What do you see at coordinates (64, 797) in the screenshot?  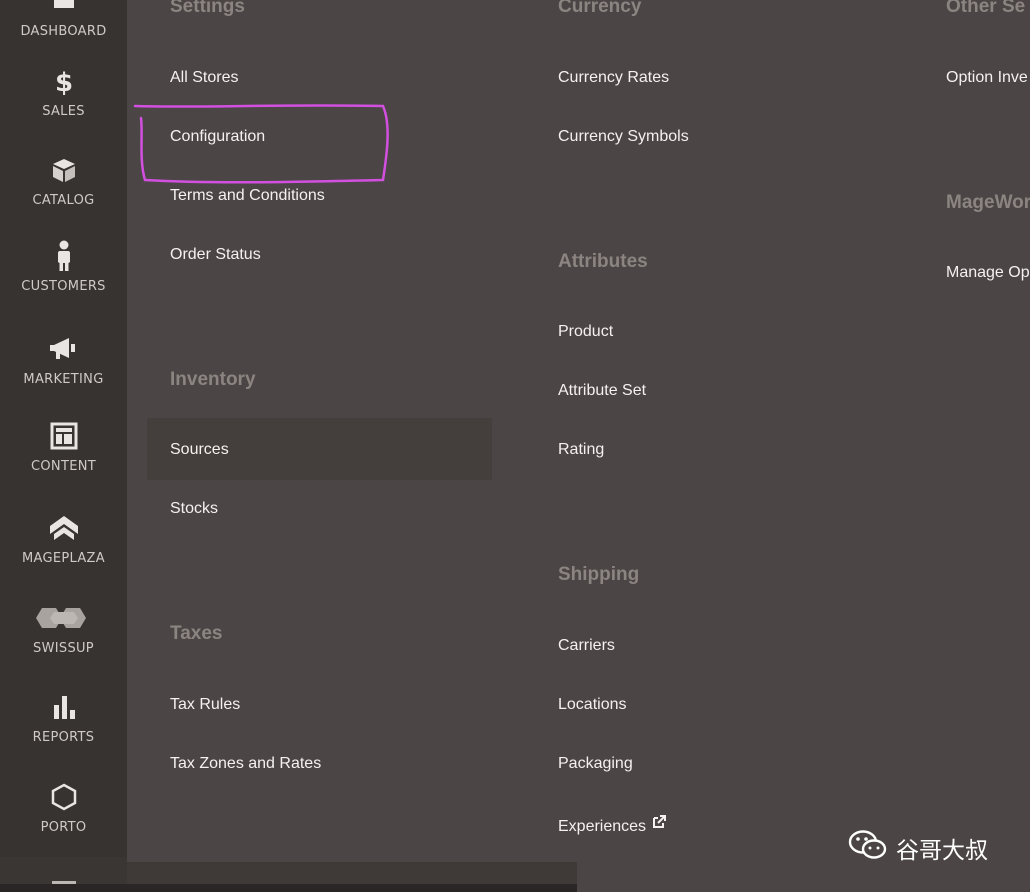 I see `hexagon-icon` at bounding box center [64, 797].